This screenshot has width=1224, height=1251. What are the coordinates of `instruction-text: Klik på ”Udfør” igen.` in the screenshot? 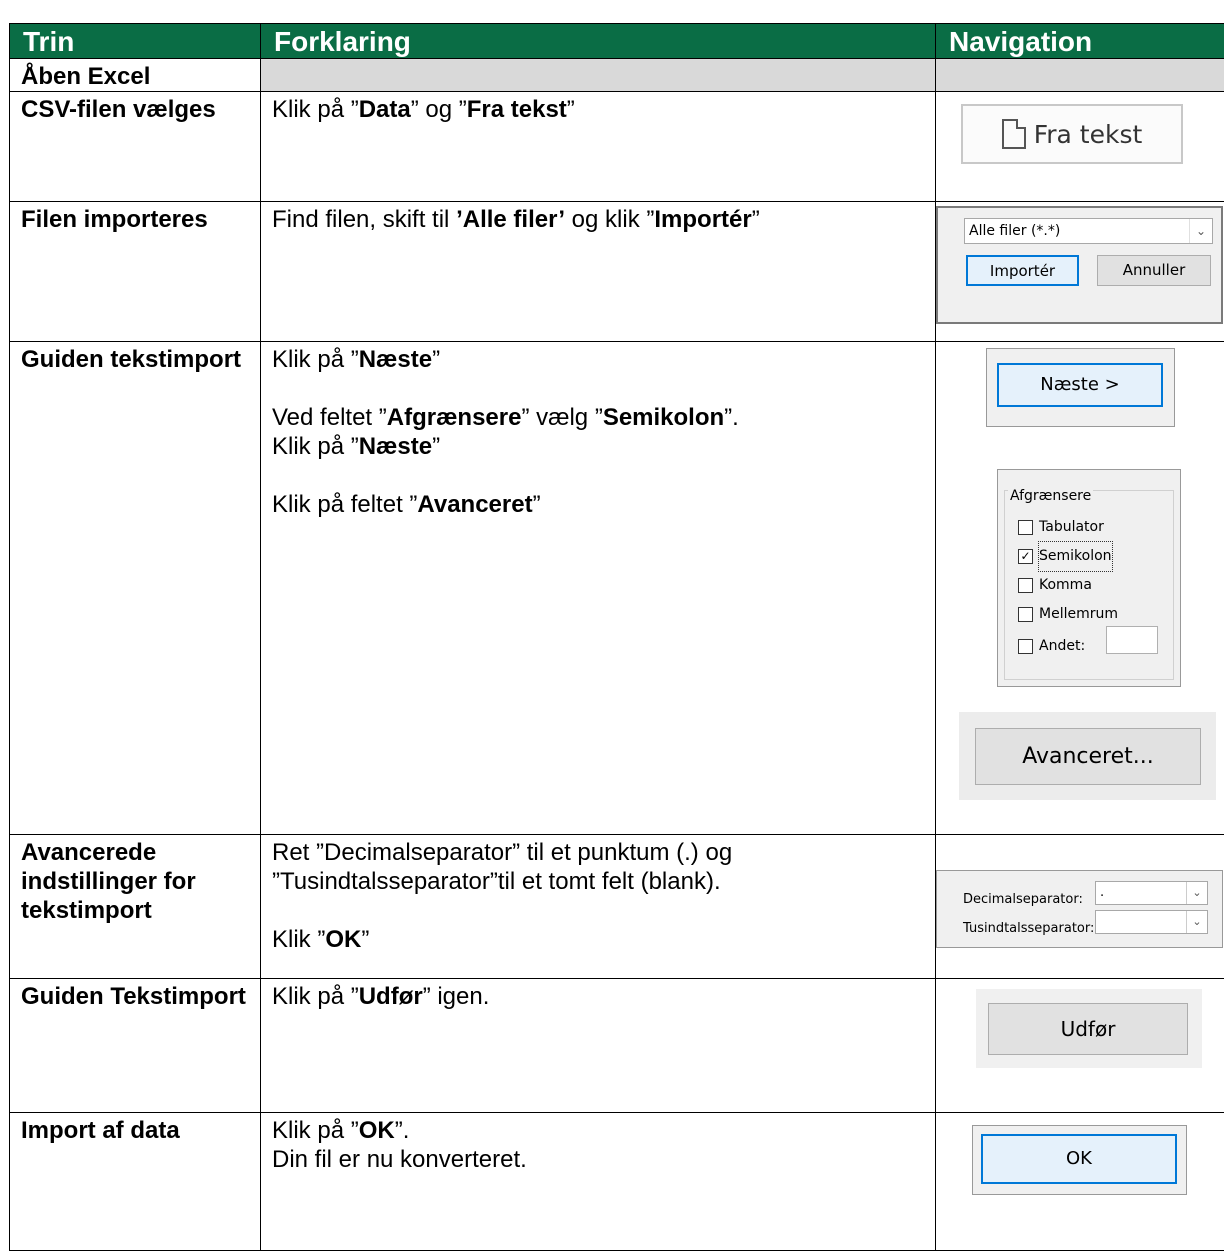 It's located at (598, 996).